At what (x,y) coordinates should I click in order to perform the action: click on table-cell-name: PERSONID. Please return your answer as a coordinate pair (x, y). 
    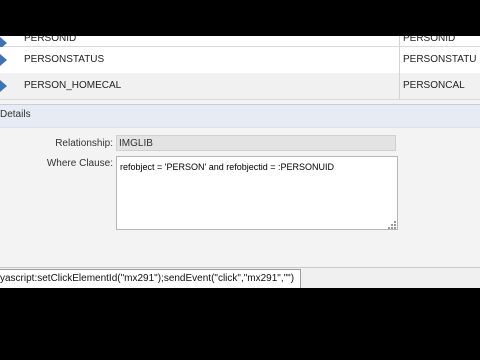
    Looking at the image, I should click on (50, 40).